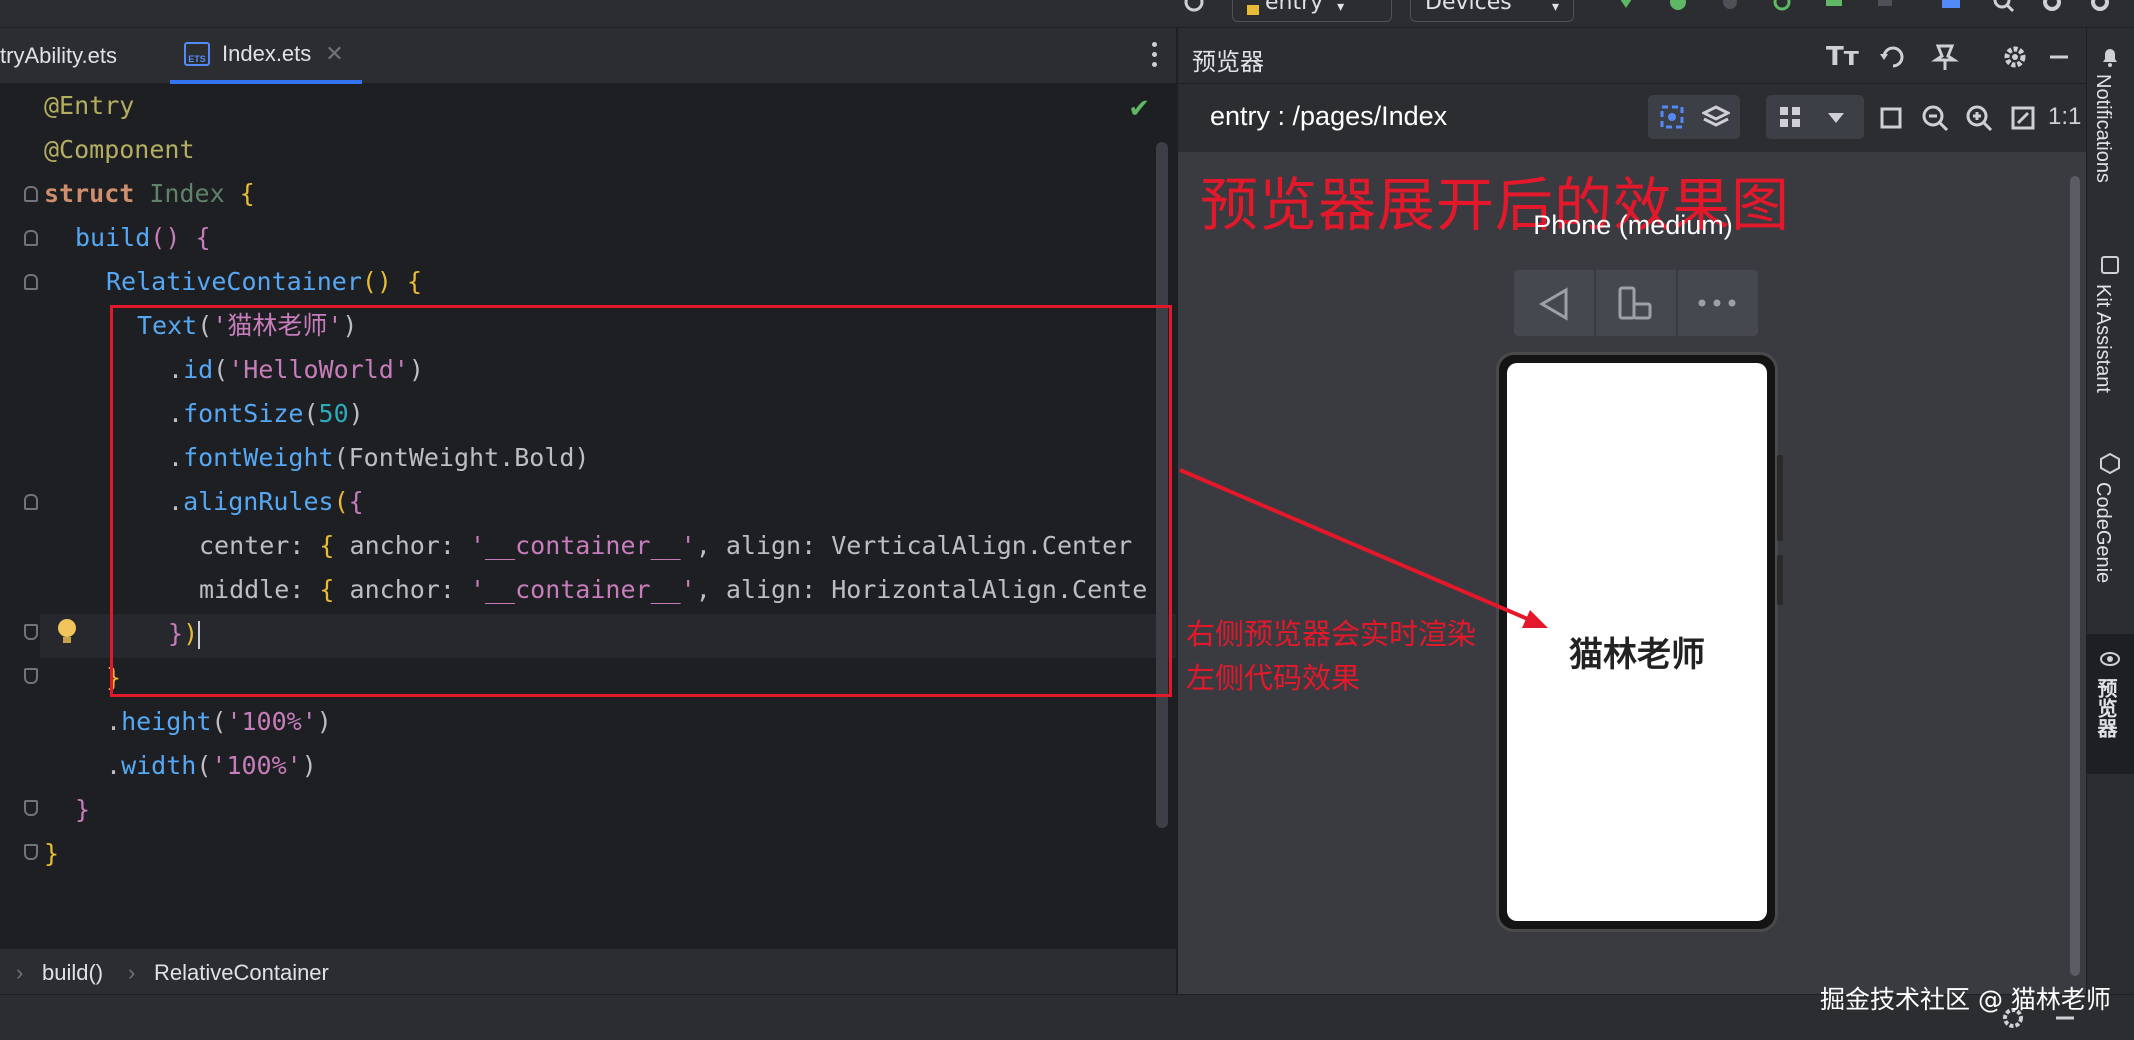  Describe the element at coordinates (1677, 303) in the screenshot. I see `divider` at that location.